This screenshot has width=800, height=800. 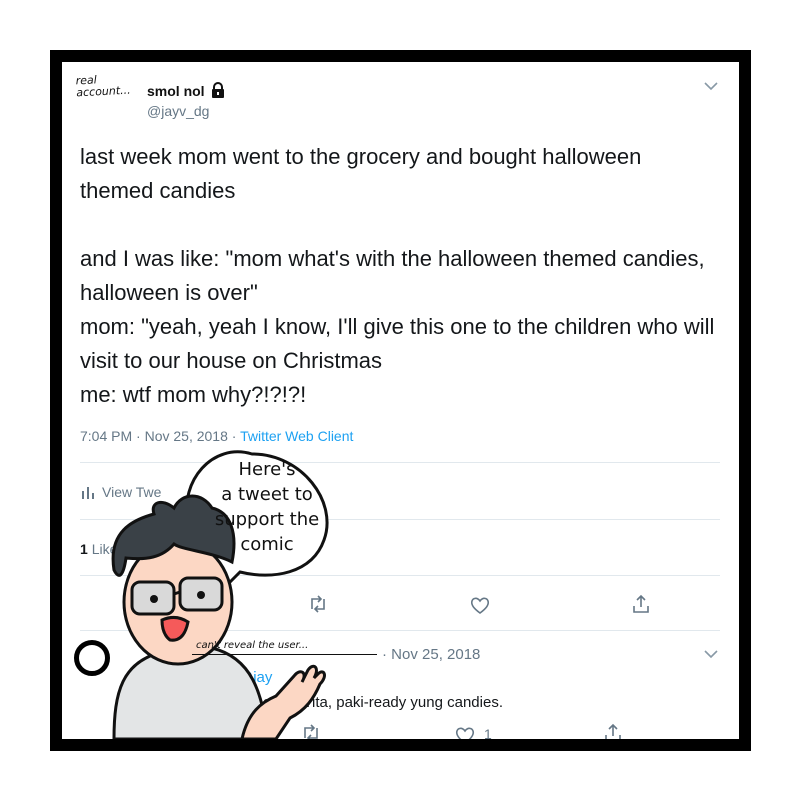 I want to click on speech-bubble-text: Here's a tweet to support the comic, so click(x=267, y=507).